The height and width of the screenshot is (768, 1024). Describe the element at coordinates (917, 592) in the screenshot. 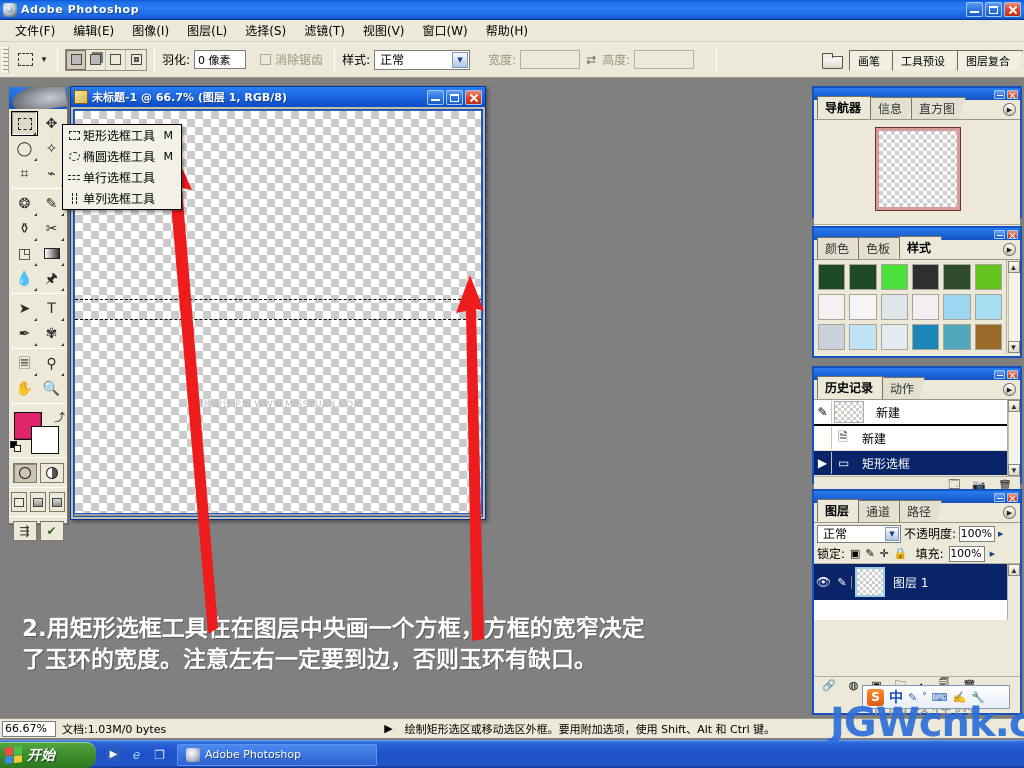

I see `layers-list: 👁 ✎ 图层 1 ▲` at that location.